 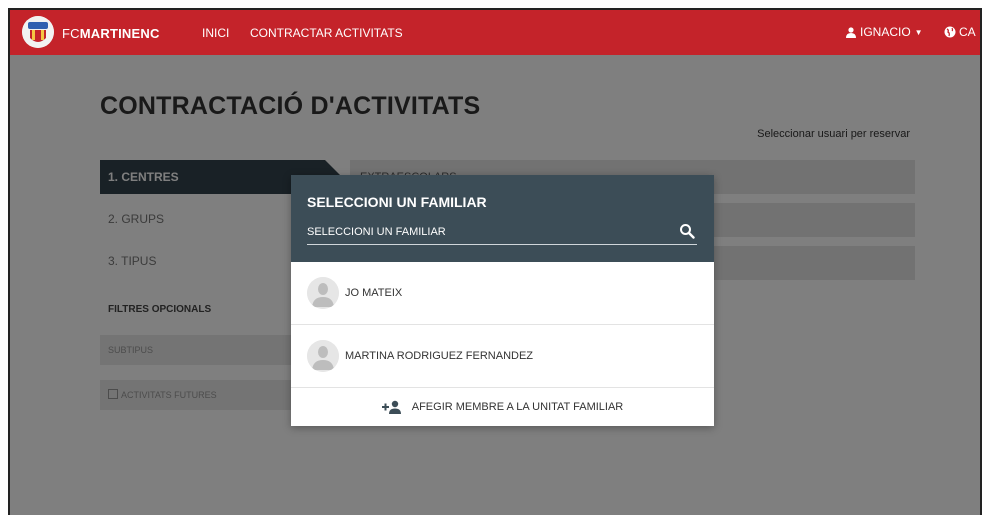 I want to click on language-label: CA, so click(x=967, y=32).